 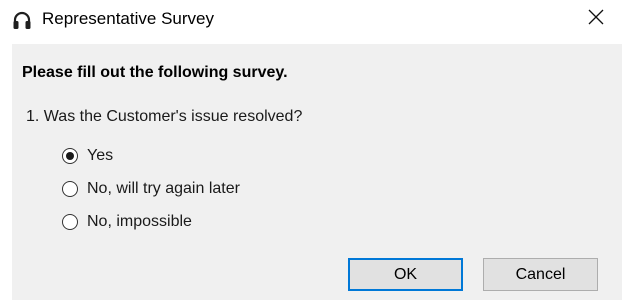 I want to click on close-icon, so click(x=596, y=19).